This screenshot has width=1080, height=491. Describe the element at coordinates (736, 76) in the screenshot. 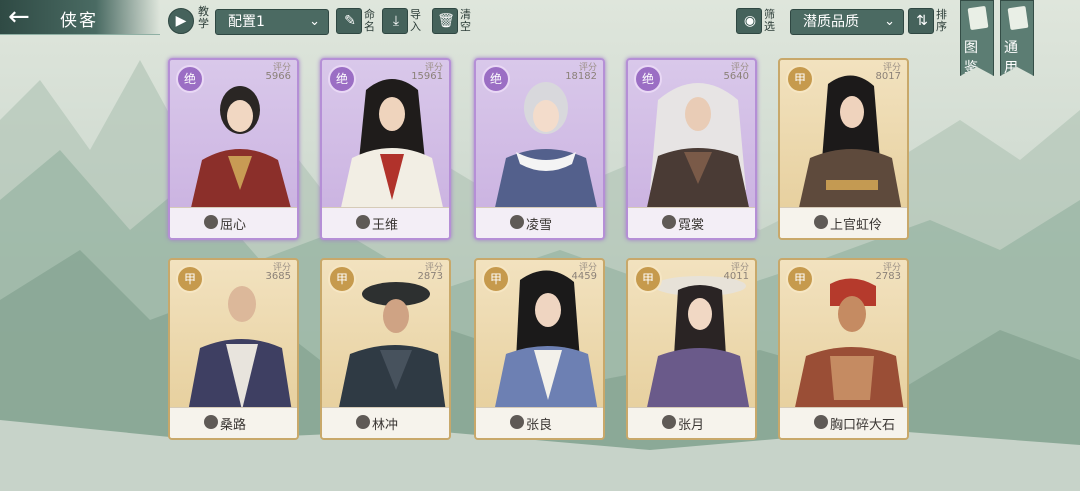

I see `score-value: 5640` at that location.